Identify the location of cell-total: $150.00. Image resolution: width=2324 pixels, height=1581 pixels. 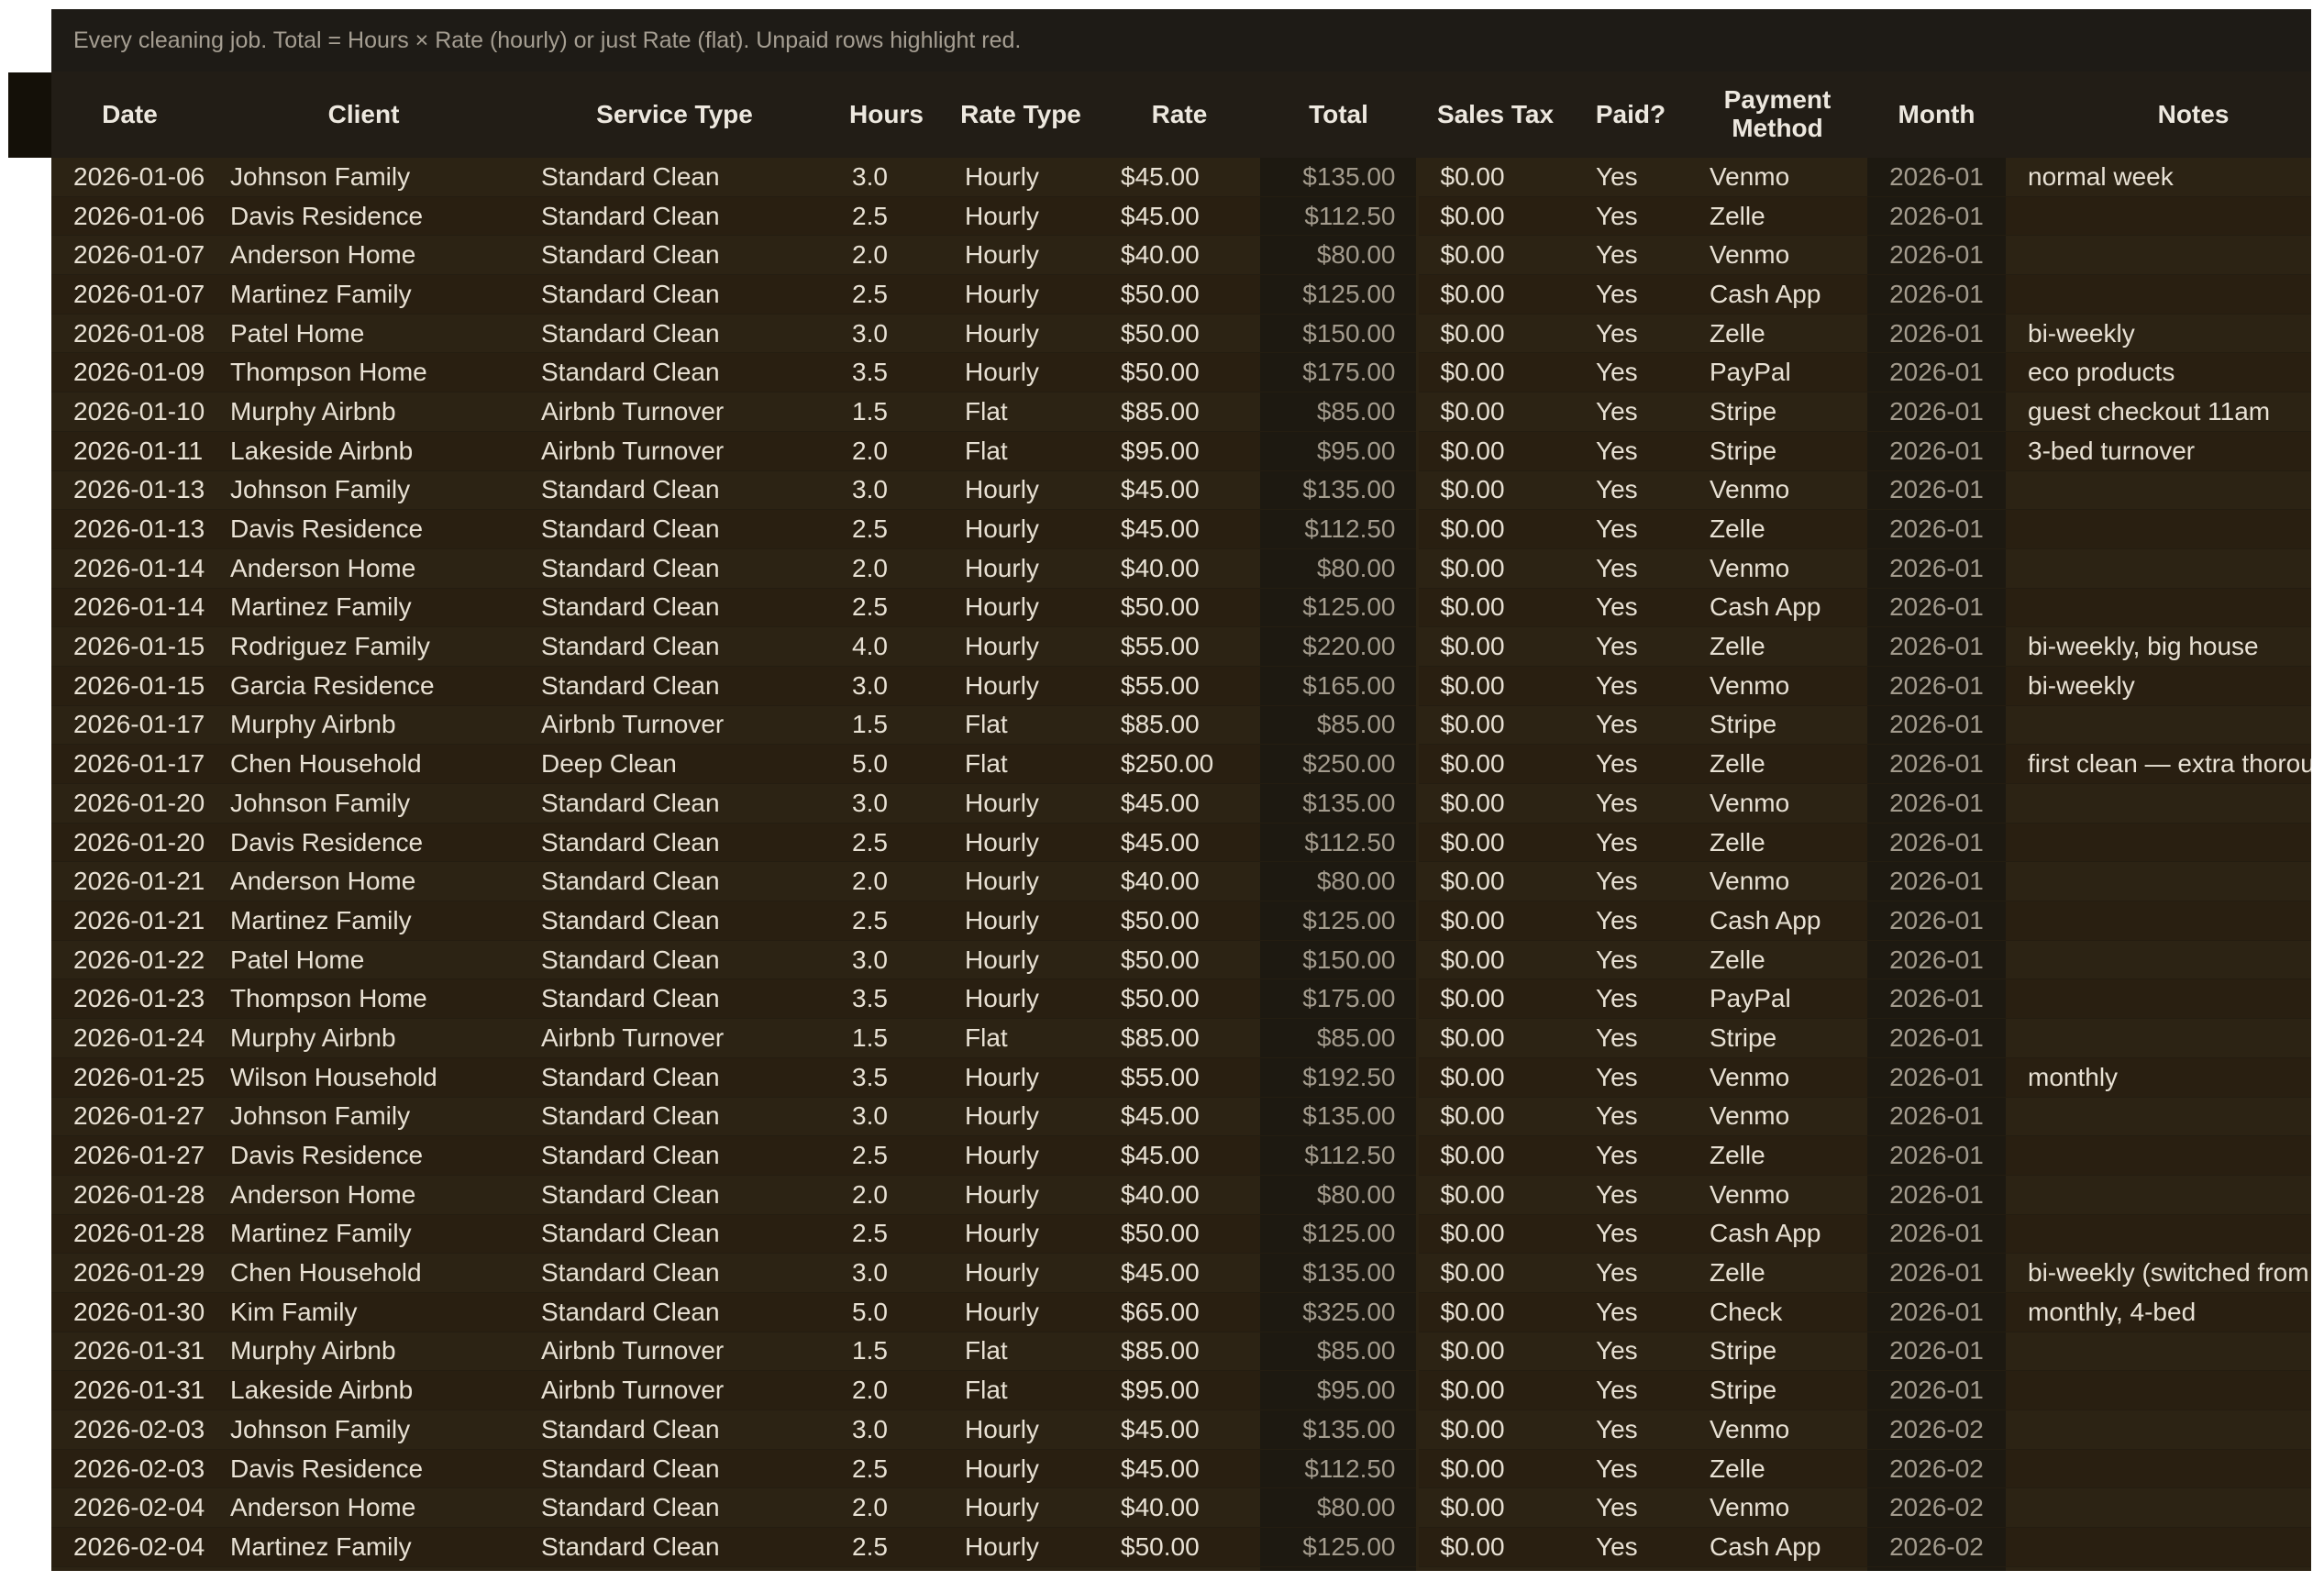
(1338, 960).